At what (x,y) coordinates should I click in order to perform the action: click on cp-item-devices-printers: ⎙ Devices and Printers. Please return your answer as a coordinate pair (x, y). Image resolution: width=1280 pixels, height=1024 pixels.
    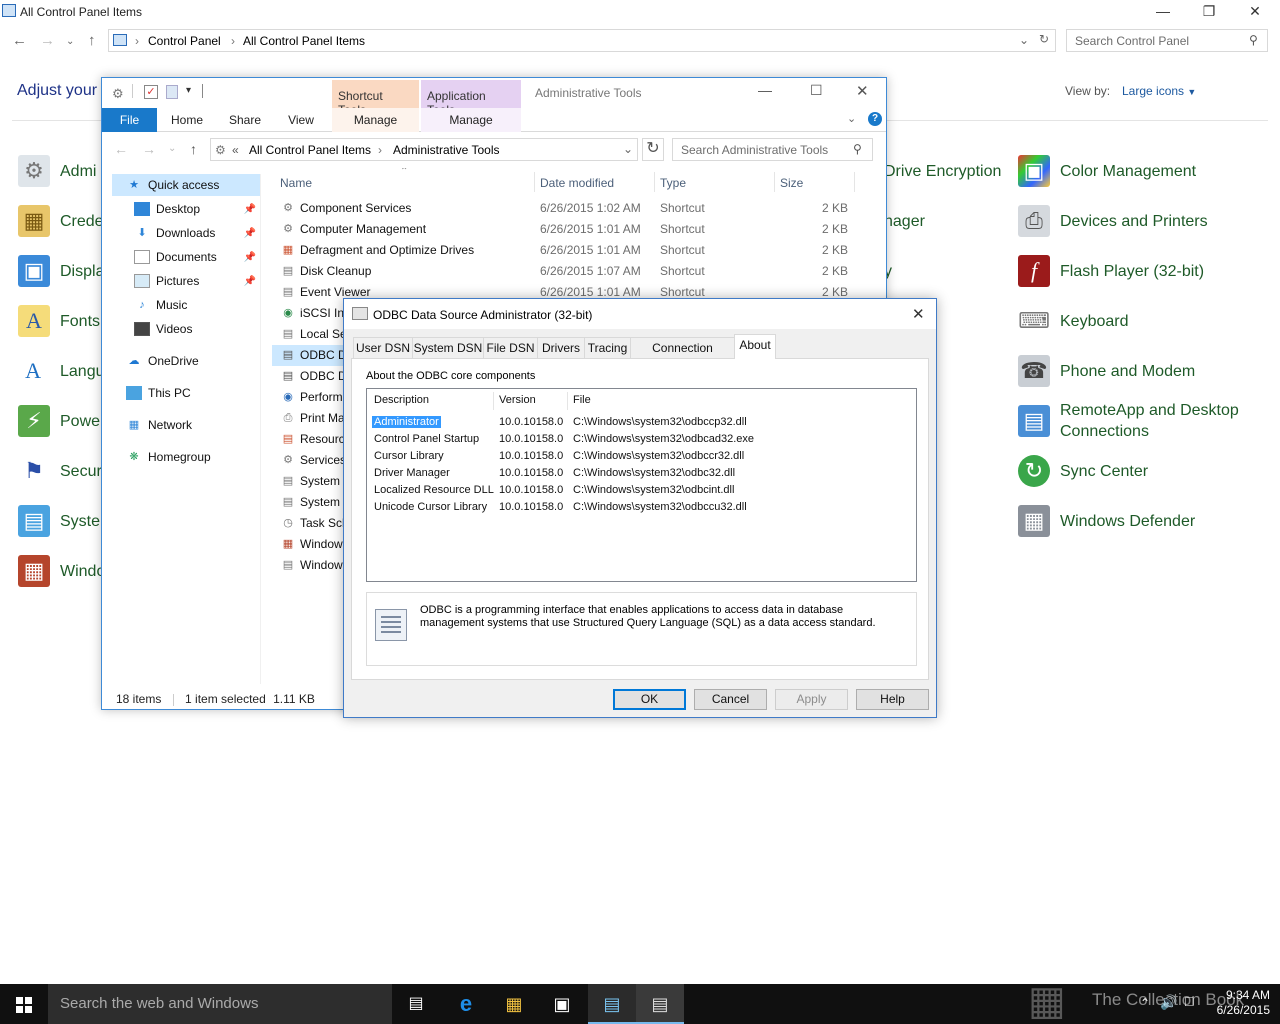
    Looking at the image, I should click on (1113, 221).